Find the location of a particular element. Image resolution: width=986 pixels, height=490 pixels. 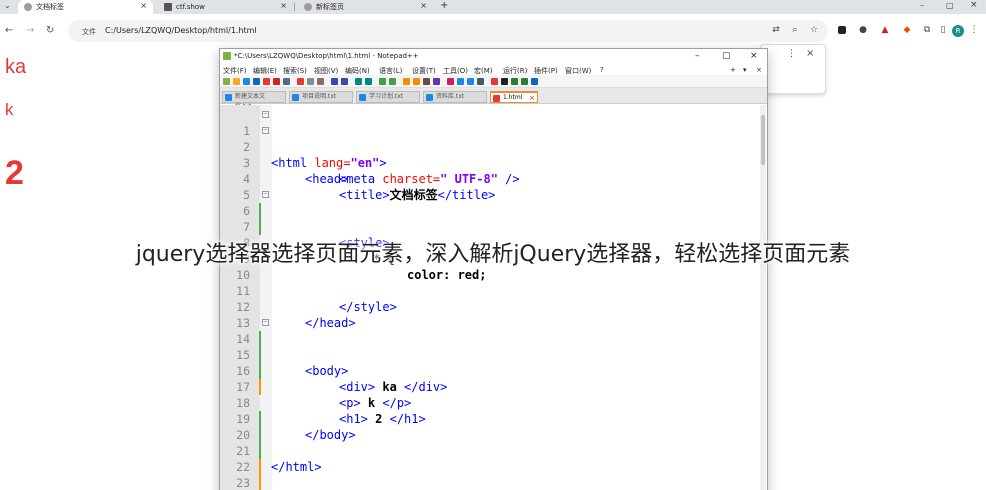

zoom-icon: ⌕ is located at coordinates (795, 30).